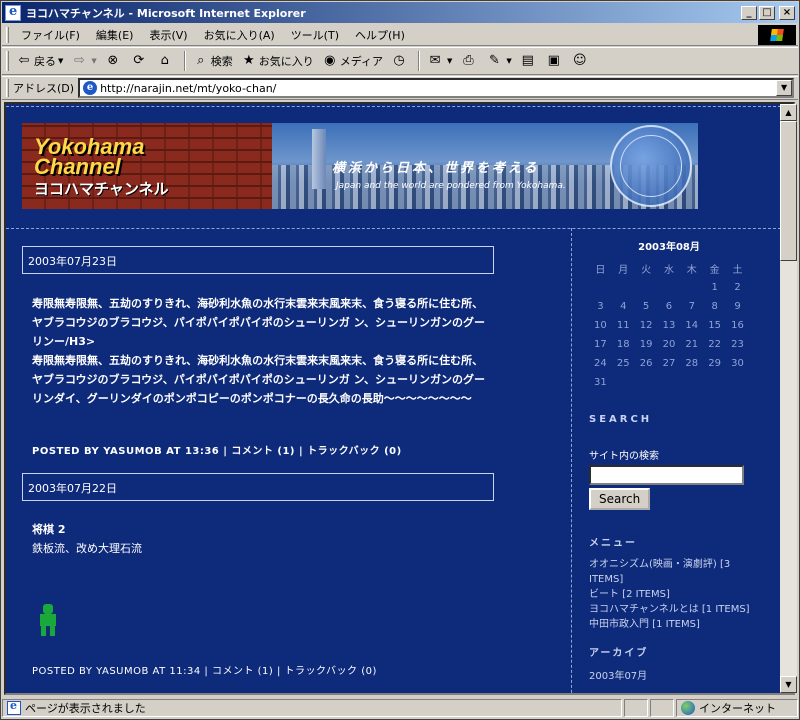  I want to click on calendar-day: 5, so click(646, 306).